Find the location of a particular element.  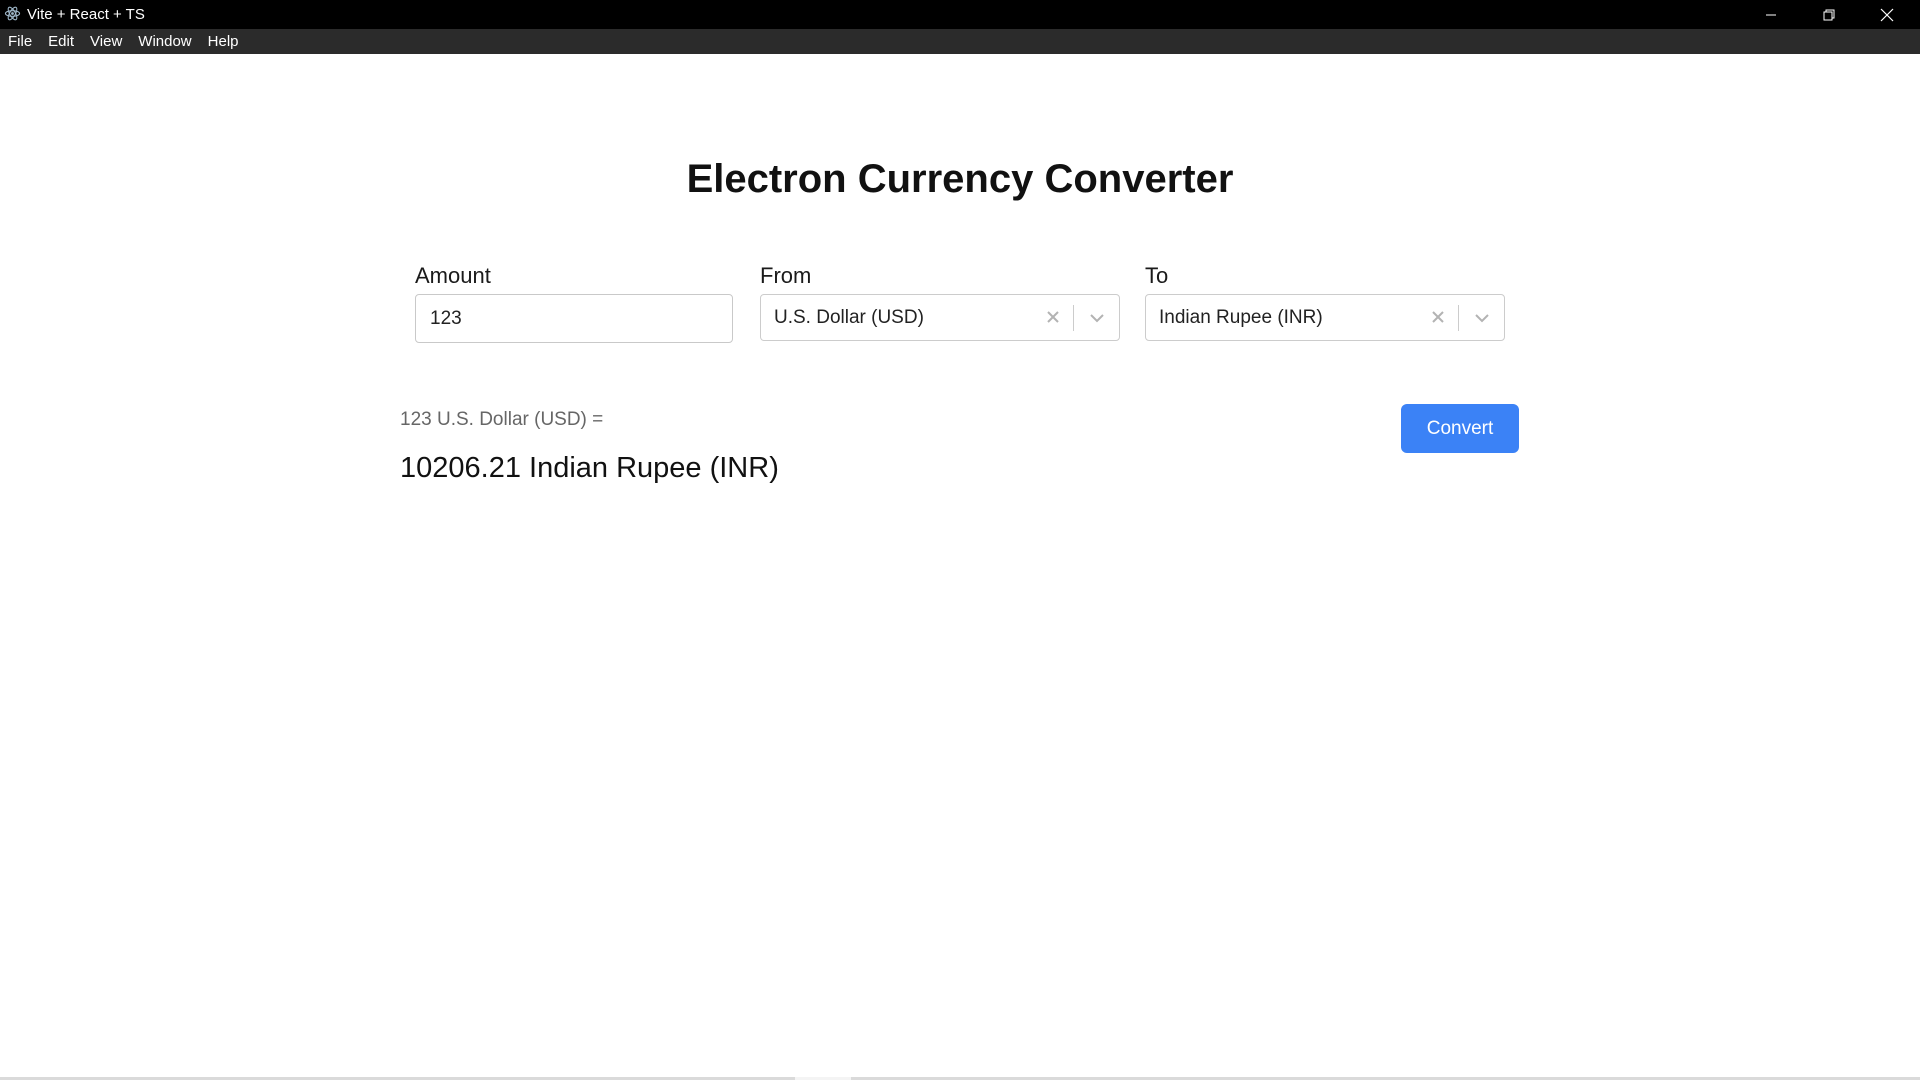

page-title: Electron Currency Converter is located at coordinates (960, 179).